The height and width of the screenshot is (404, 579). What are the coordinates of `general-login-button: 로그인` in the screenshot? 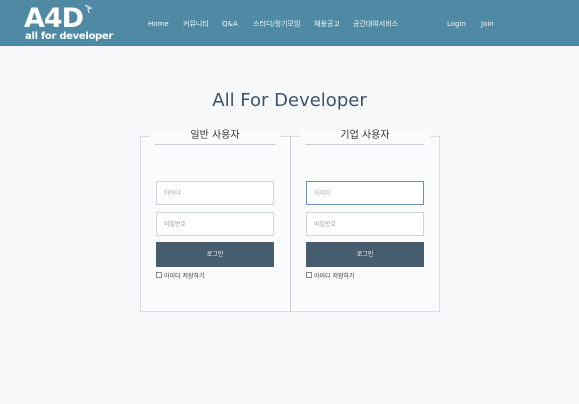 It's located at (215, 254).